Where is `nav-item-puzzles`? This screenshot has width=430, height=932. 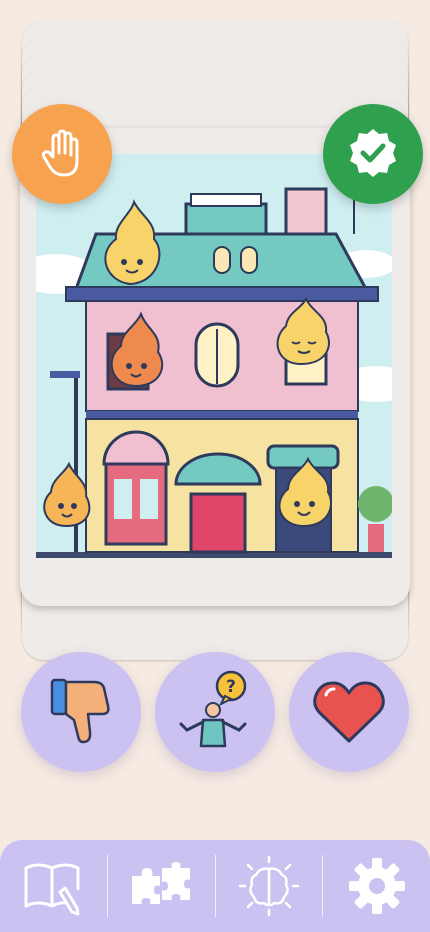
nav-item-puzzles is located at coordinates (161, 886).